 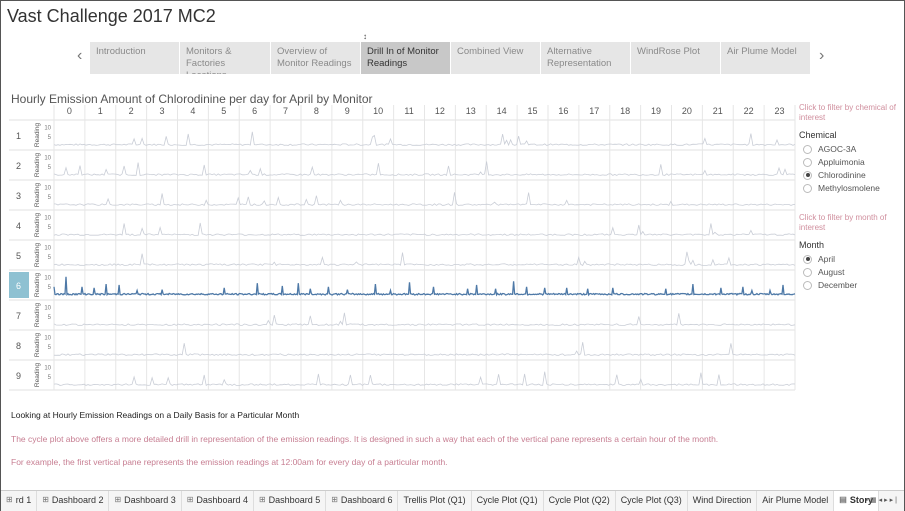 What do you see at coordinates (315, 58) in the screenshot?
I see `story-point-3: Overview of Monitor Readings` at bounding box center [315, 58].